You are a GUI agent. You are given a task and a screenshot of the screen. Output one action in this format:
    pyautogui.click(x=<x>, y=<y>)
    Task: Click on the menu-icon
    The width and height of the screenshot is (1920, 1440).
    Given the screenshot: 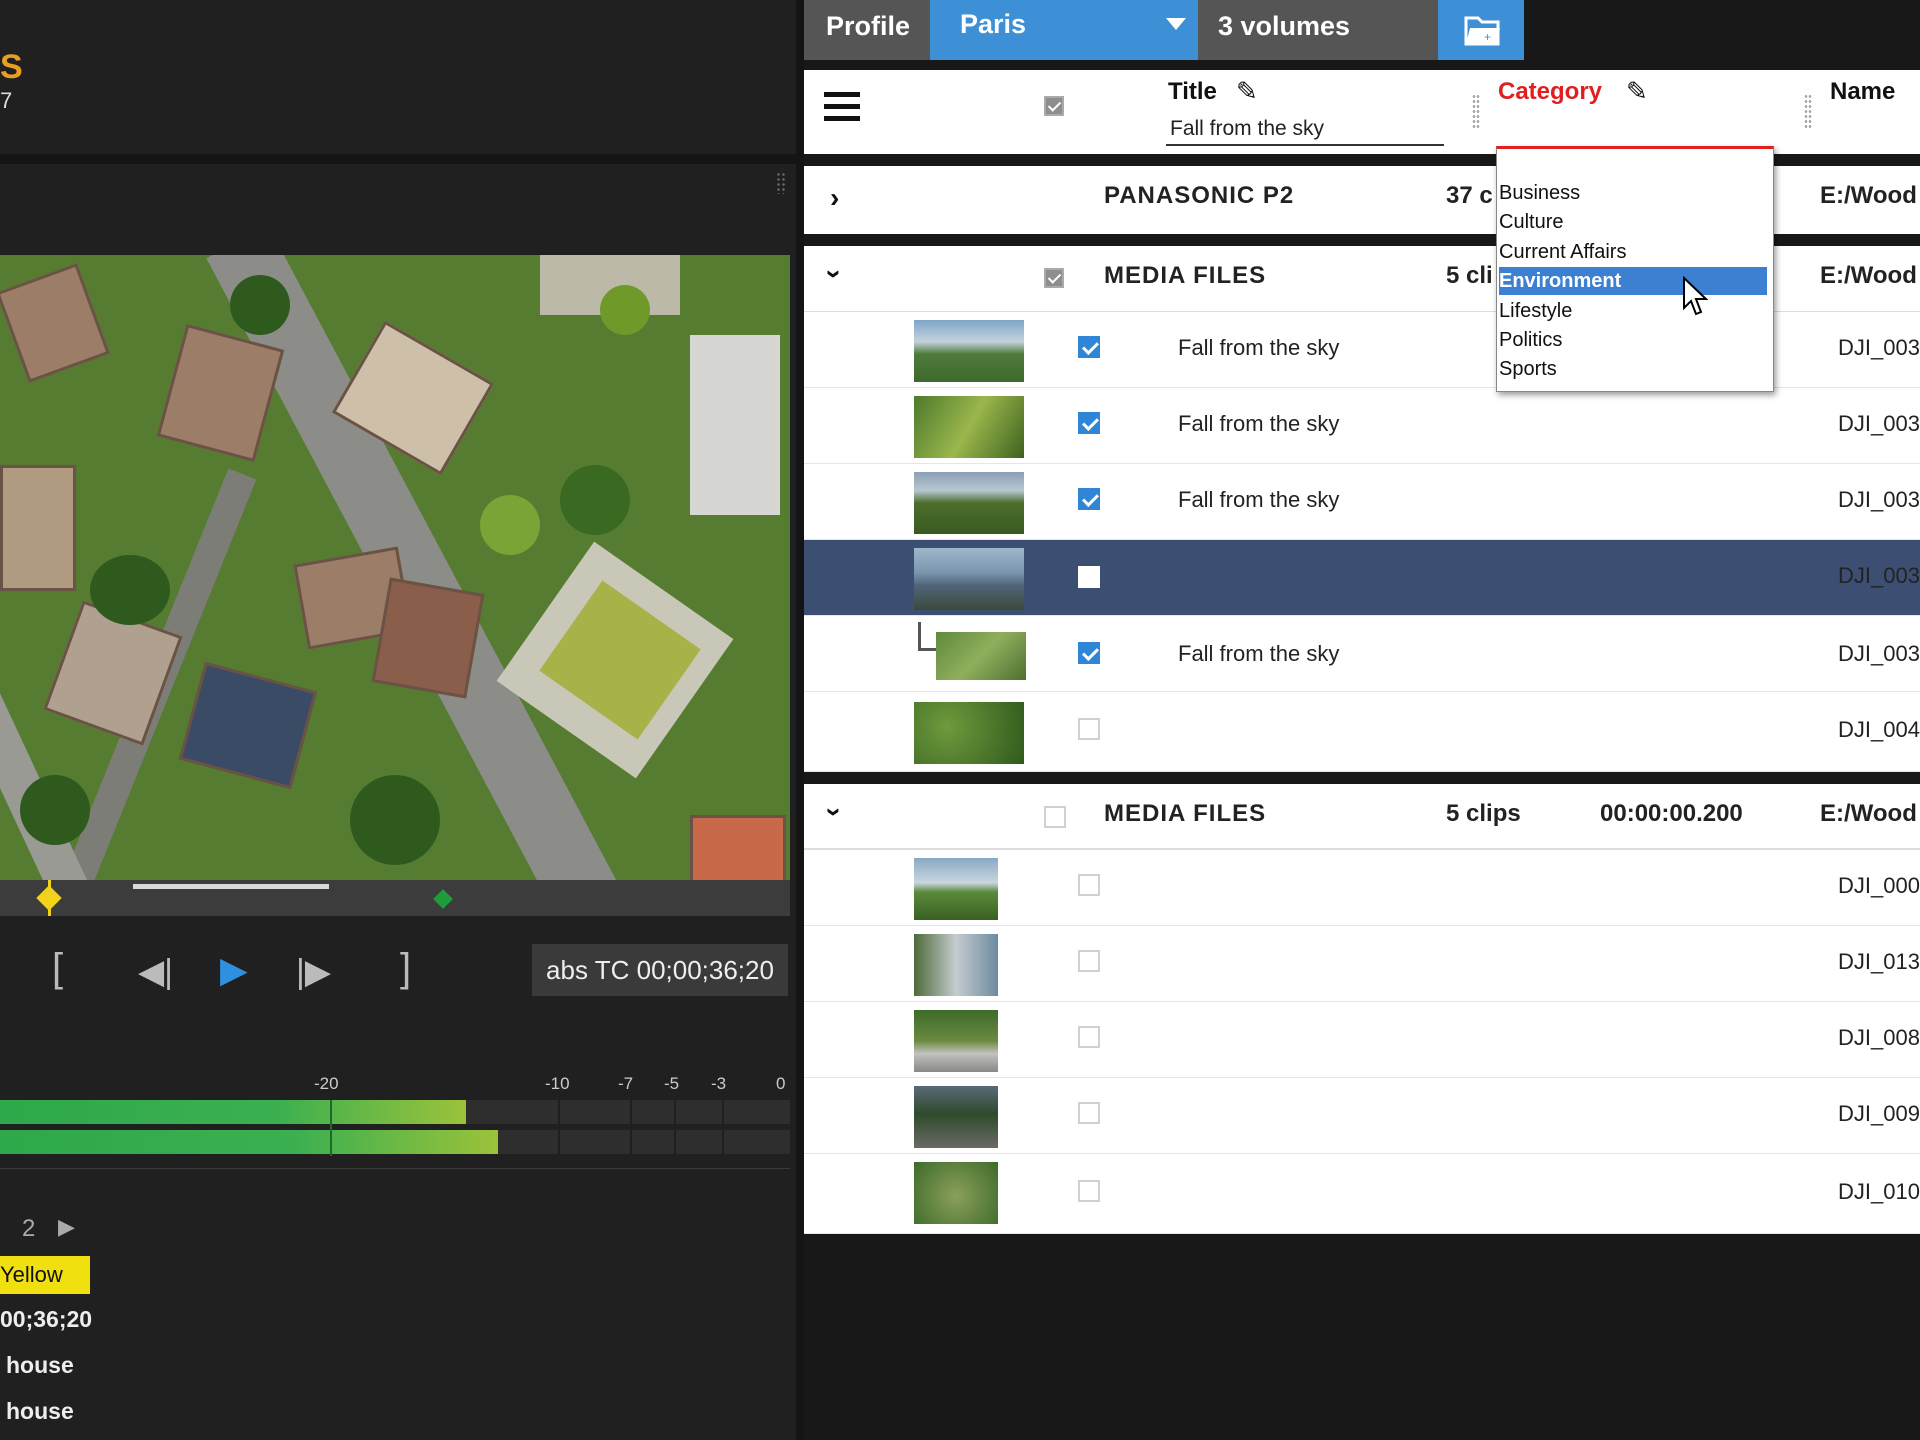 What is the action you would take?
    pyautogui.click(x=842, y=108)
    